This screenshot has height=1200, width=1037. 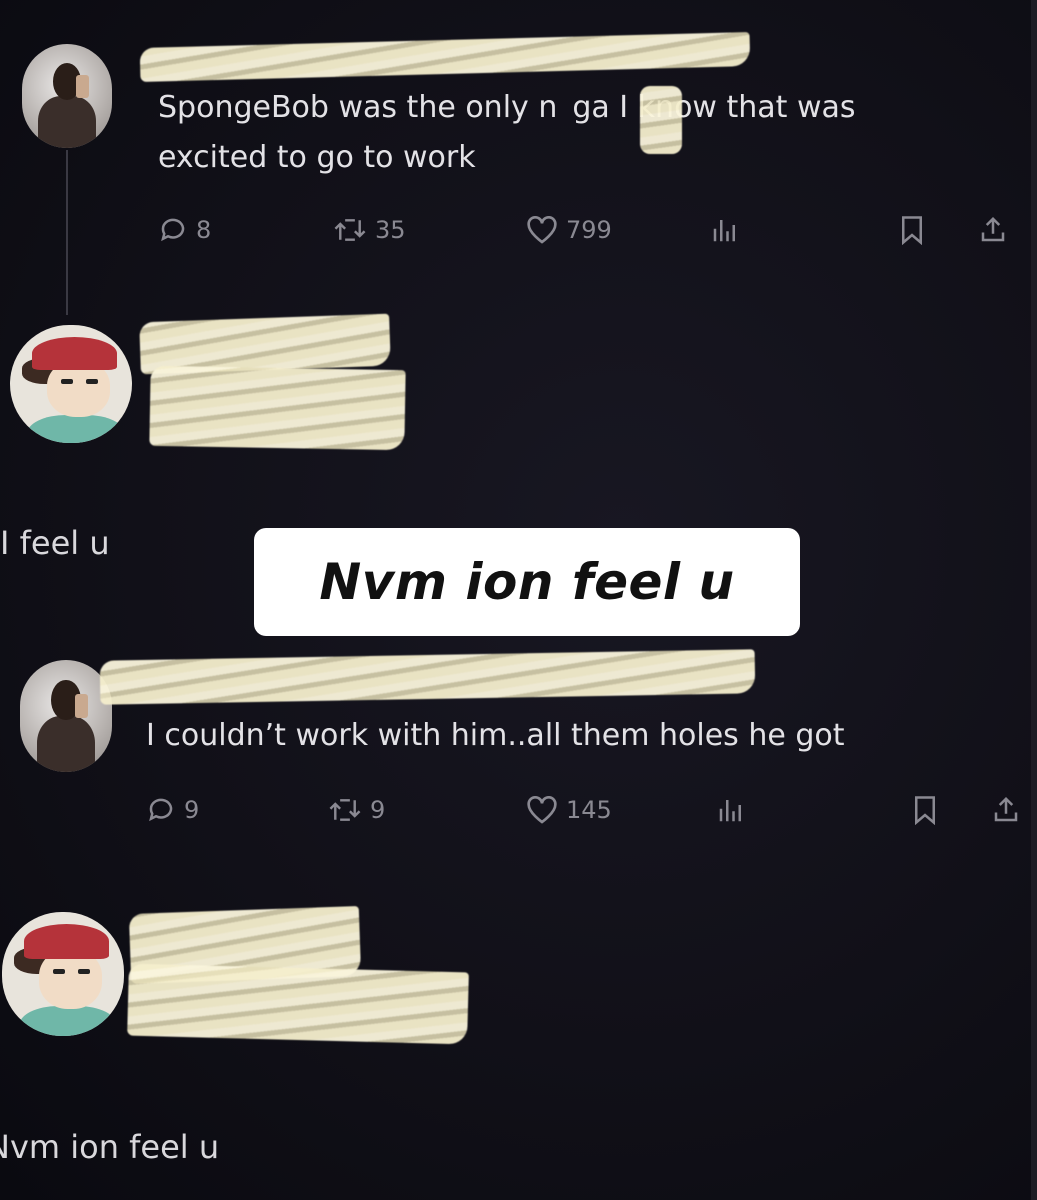 What do you see at coordinates (390, 230) in the screenshot?
I see `retweet-count: 35` at bounding box center [390, 230].